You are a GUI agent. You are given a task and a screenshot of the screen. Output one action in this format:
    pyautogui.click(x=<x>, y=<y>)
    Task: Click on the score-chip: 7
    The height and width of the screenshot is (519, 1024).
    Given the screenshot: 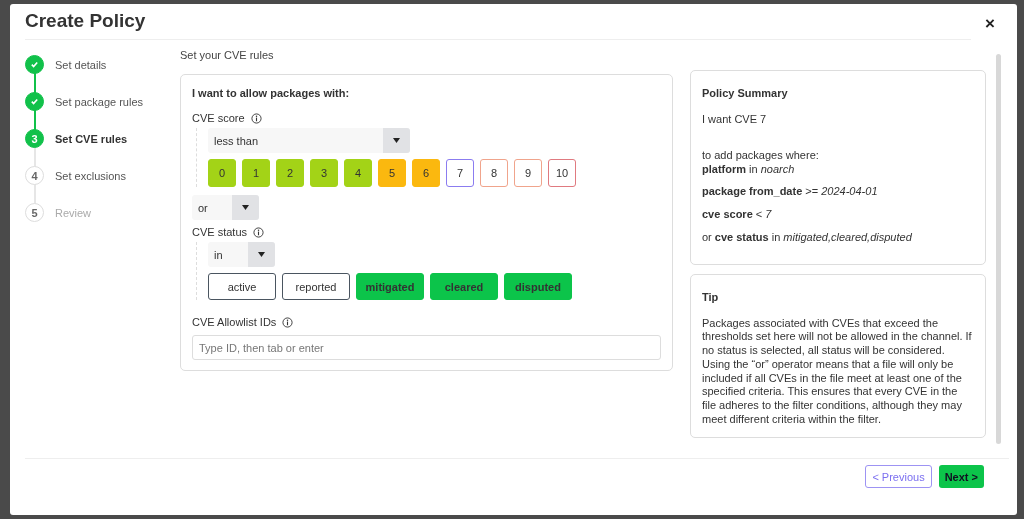 What is the action you would take?
    pyautogui.click(x=460, y=173)
    